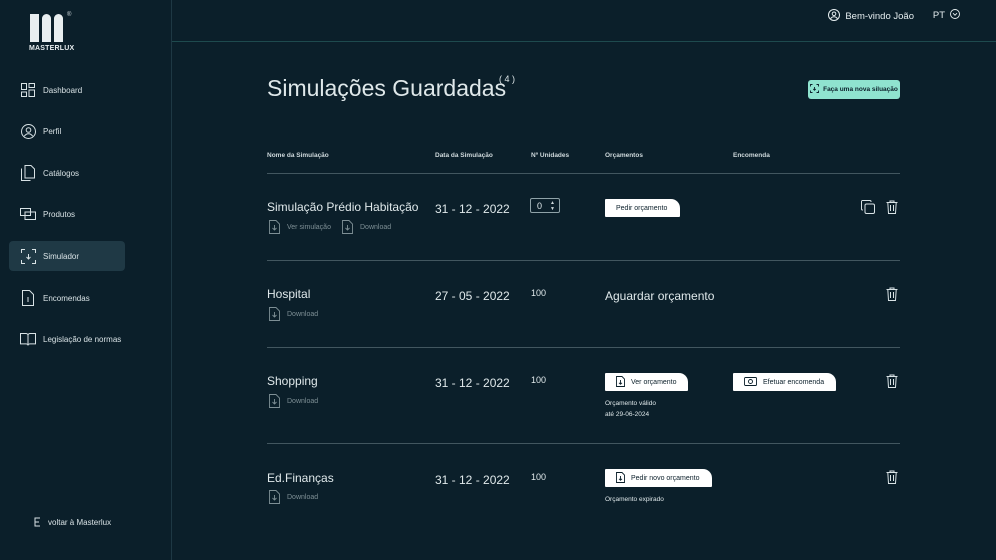 Image resolution: width=996 pixels, height=560 pixels. I want to click on column-header-order: Encomenda, so click(751, 155).